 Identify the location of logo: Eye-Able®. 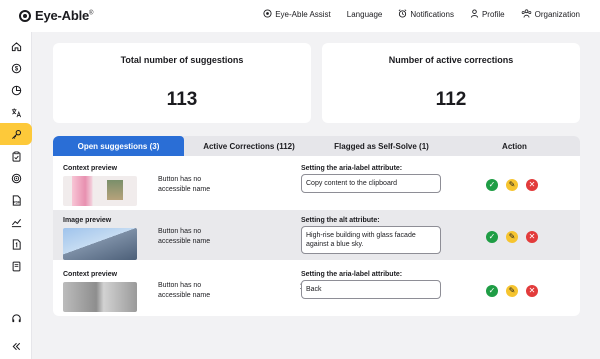
(56, 15).